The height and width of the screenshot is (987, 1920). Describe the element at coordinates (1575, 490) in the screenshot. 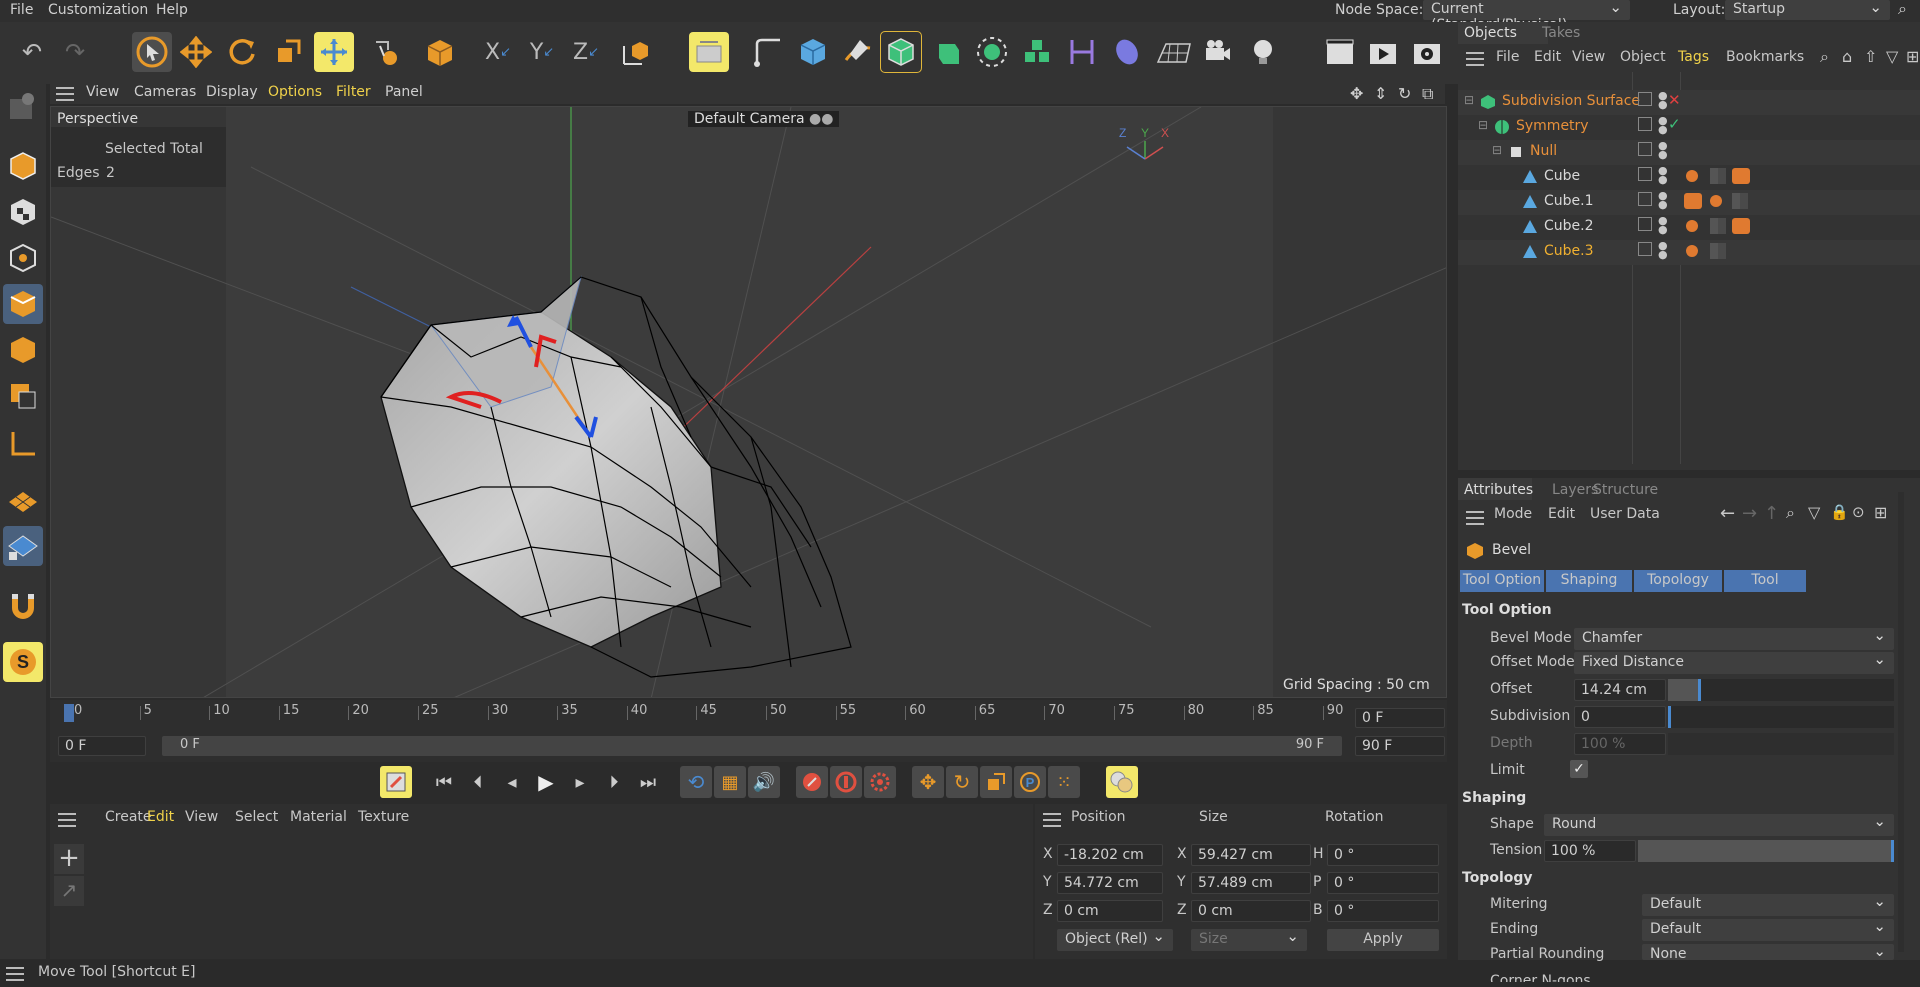

I see `tab-layers: Layers` at that location.